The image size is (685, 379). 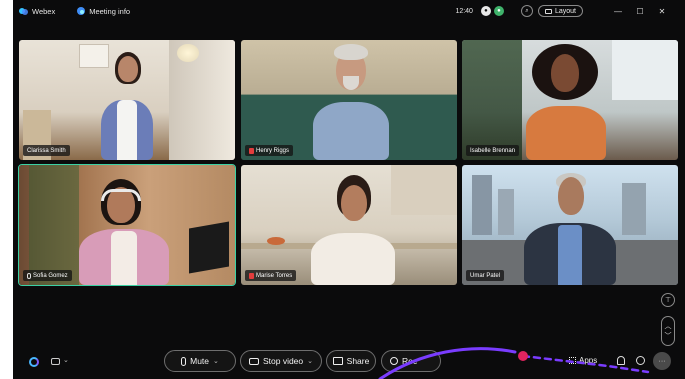 I want to click on video-tile: Umar Patel, so click(x=570, y=225).